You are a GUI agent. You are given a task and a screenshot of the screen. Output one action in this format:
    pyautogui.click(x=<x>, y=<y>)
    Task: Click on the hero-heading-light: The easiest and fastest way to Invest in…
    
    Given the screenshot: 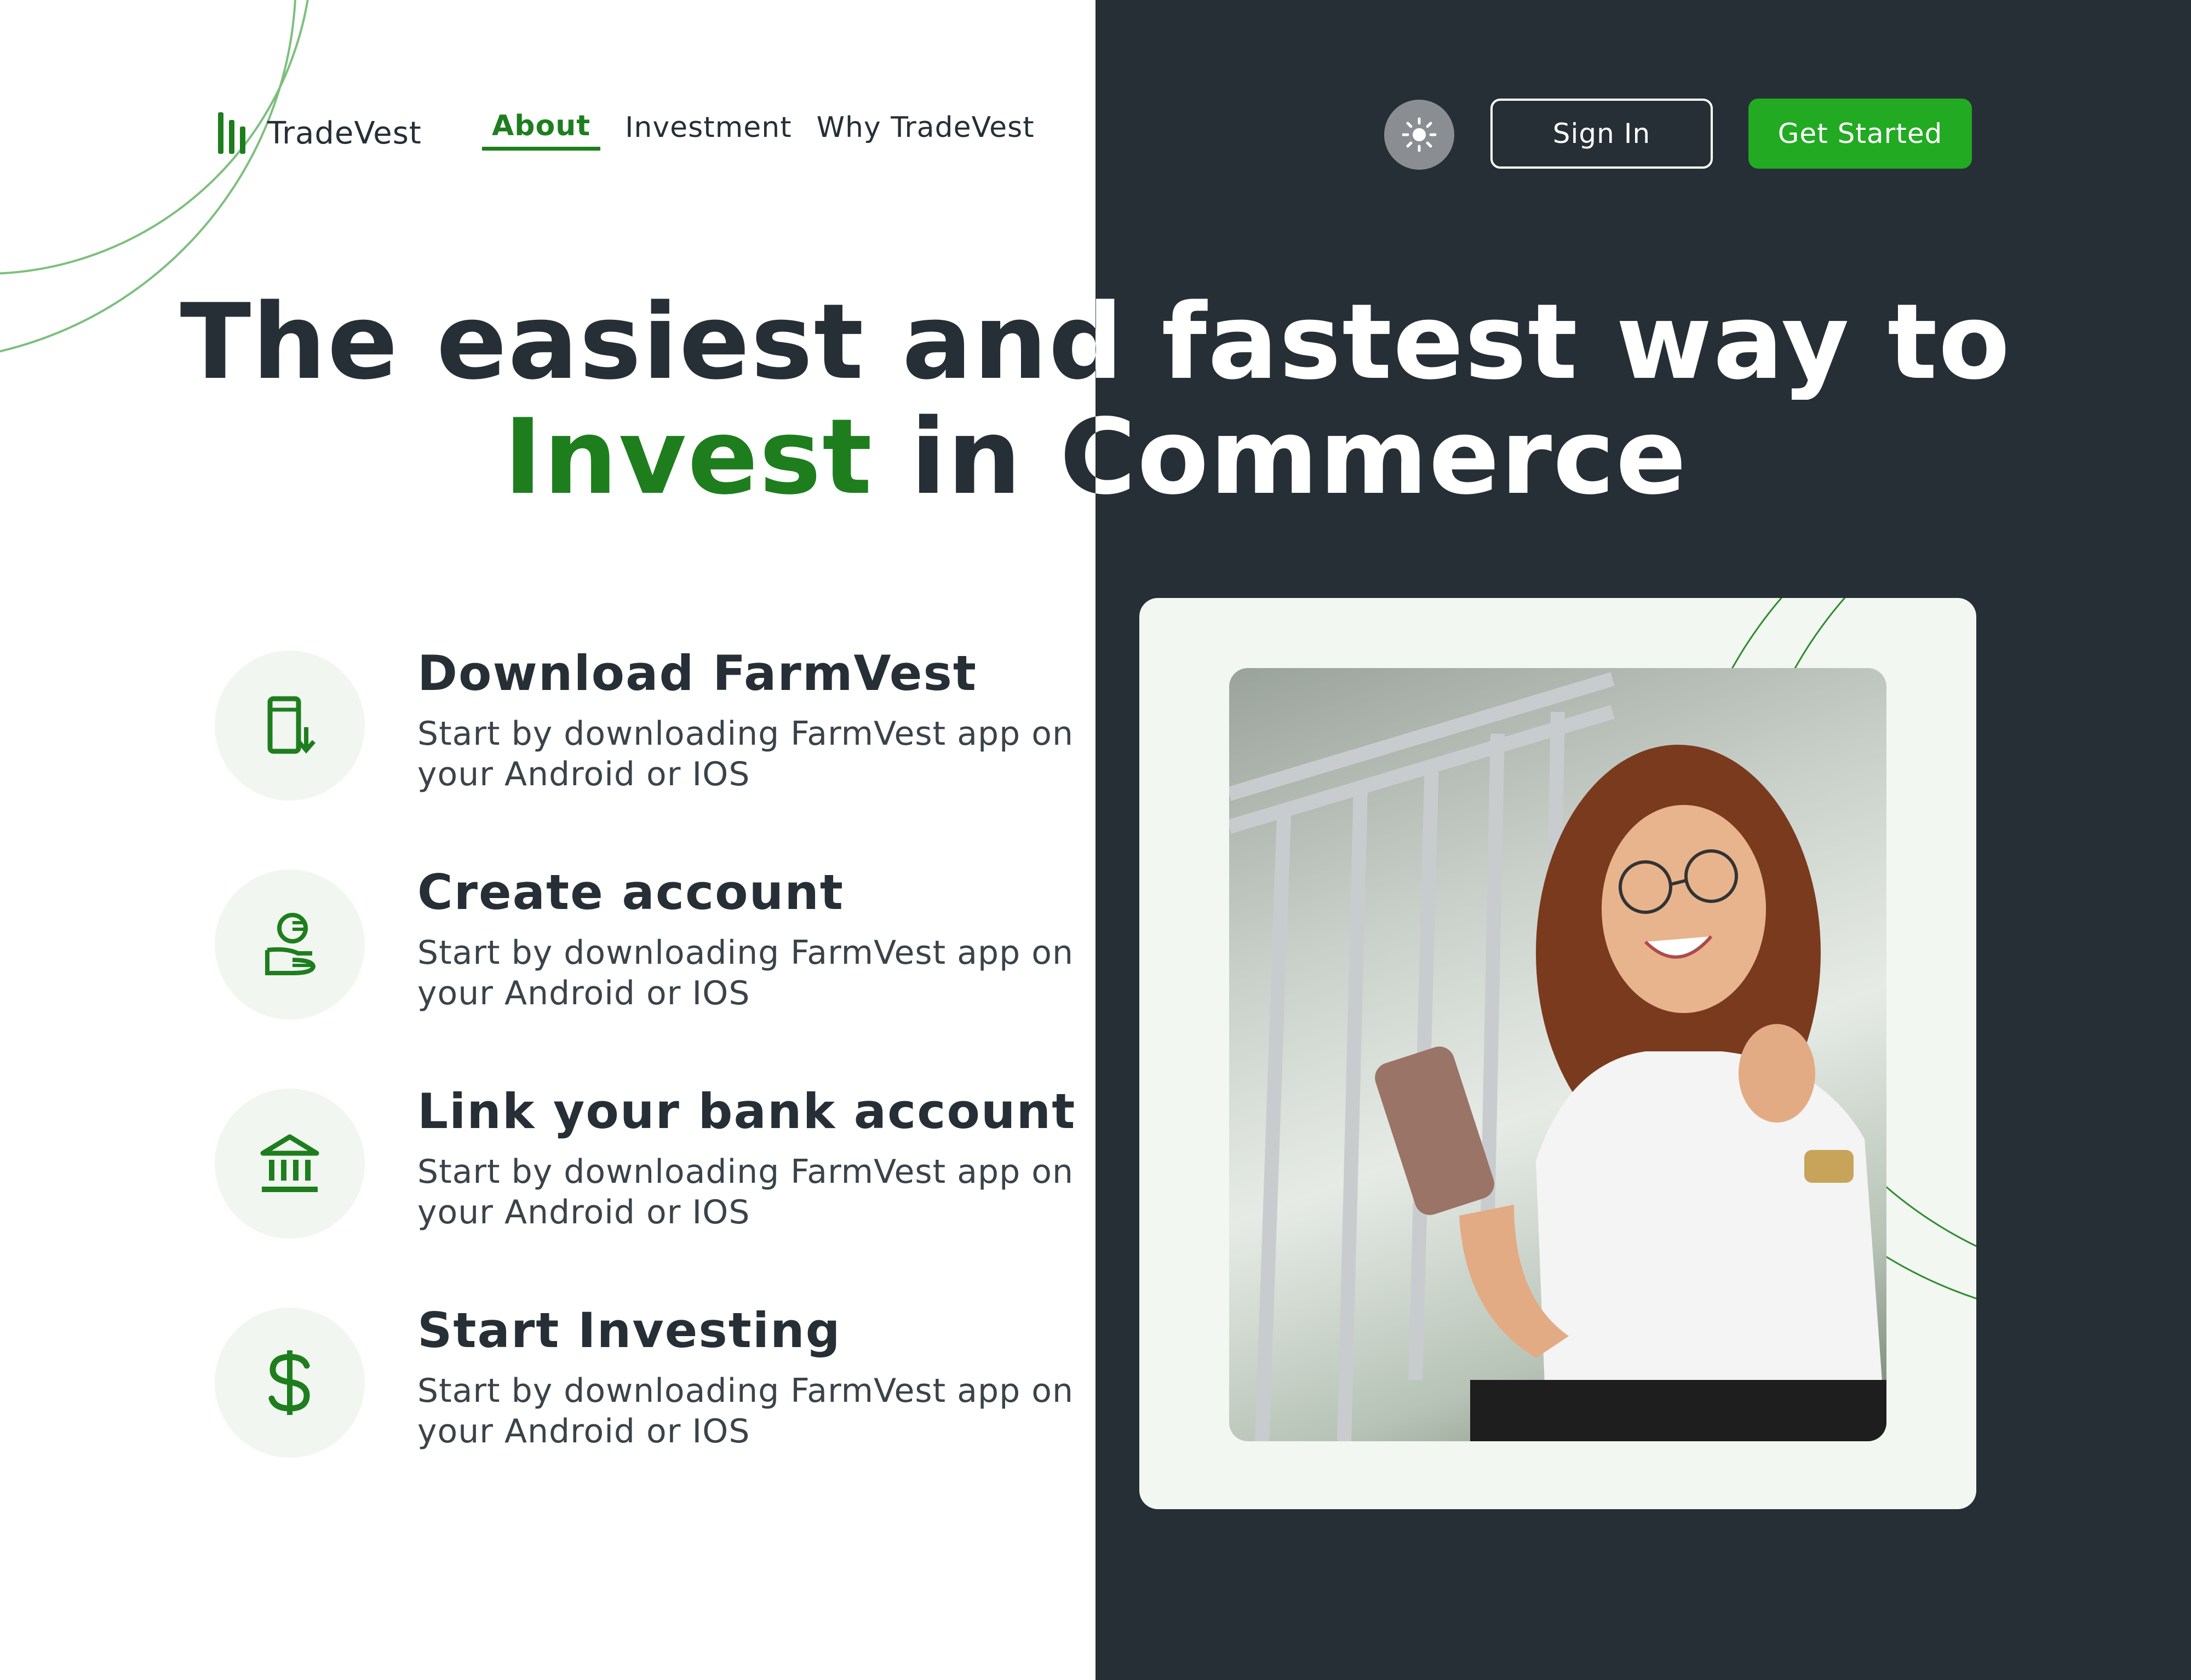 What is the action you would take?
    pyautogui.click(x=1095, y=400)
    